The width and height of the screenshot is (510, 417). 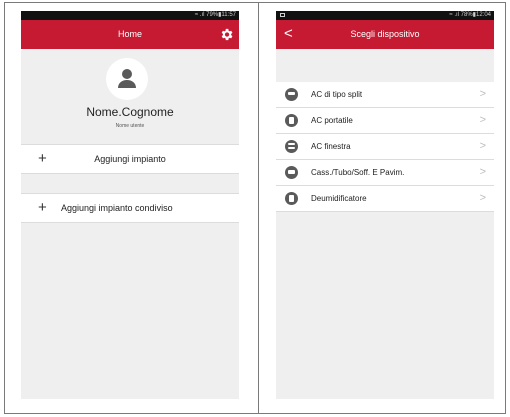 I want to click on split-ac-icon, so click(x=291, y=94).